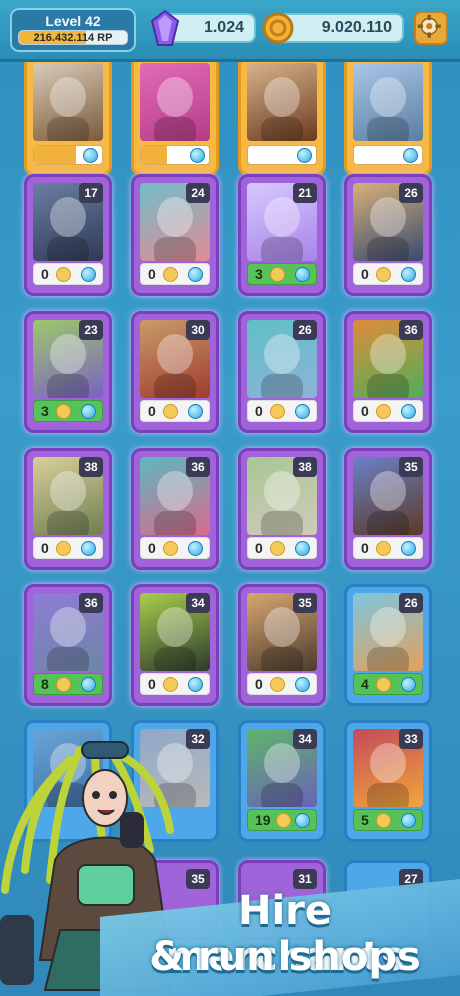 The image size is (460, 996). What do you see at coordinates (91, 330) in the screenshot?
I see `merchant-level-badge: 23` at bounding box center [91, 330].